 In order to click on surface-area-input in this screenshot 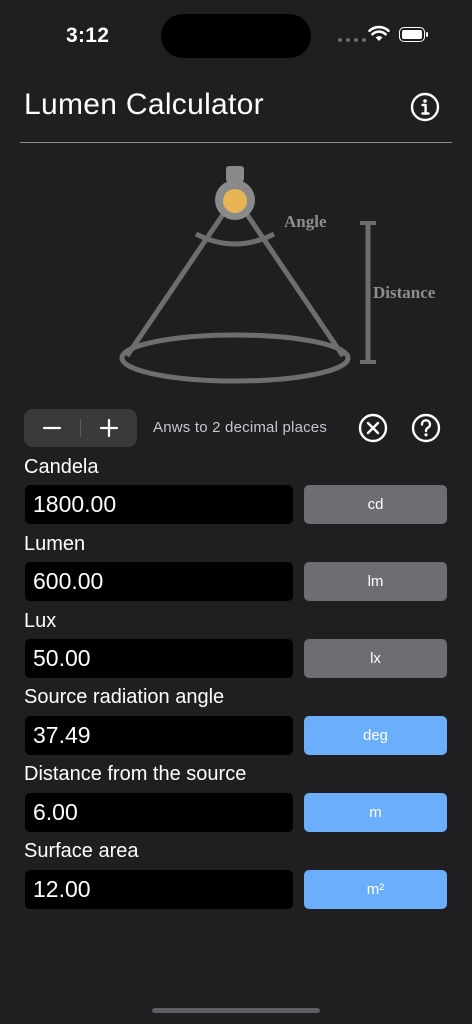, I will do `click(159, 889)`.